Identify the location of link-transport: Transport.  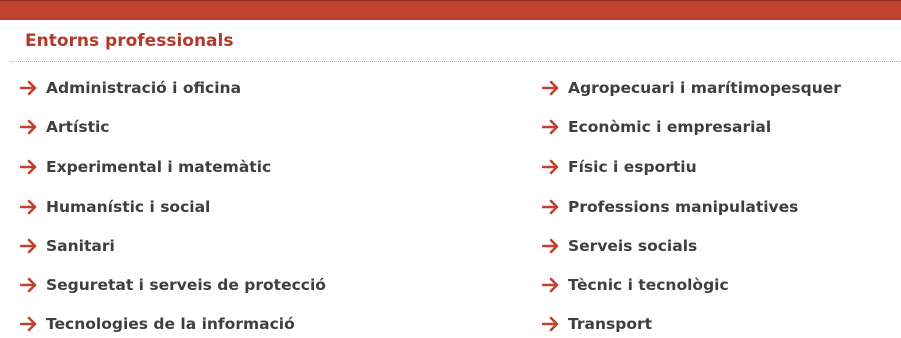
(597, 324).